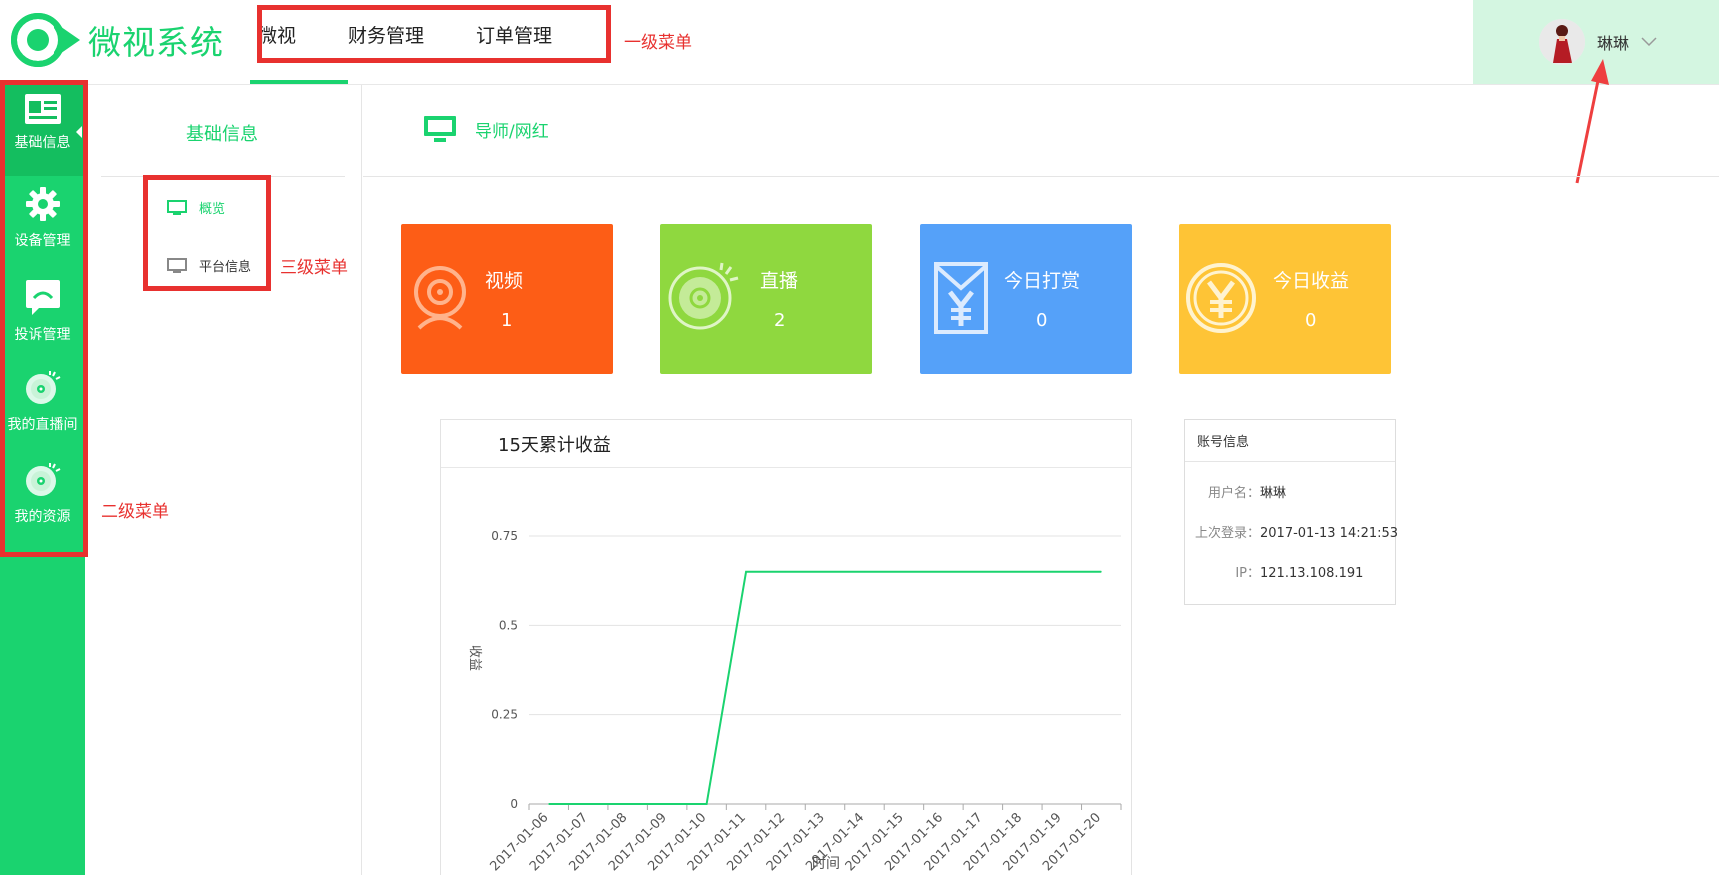  What do you see at coordinates (1613, 43) in the screenshot?
I see `username: 琳琳` at bounding box center [1613, 43].